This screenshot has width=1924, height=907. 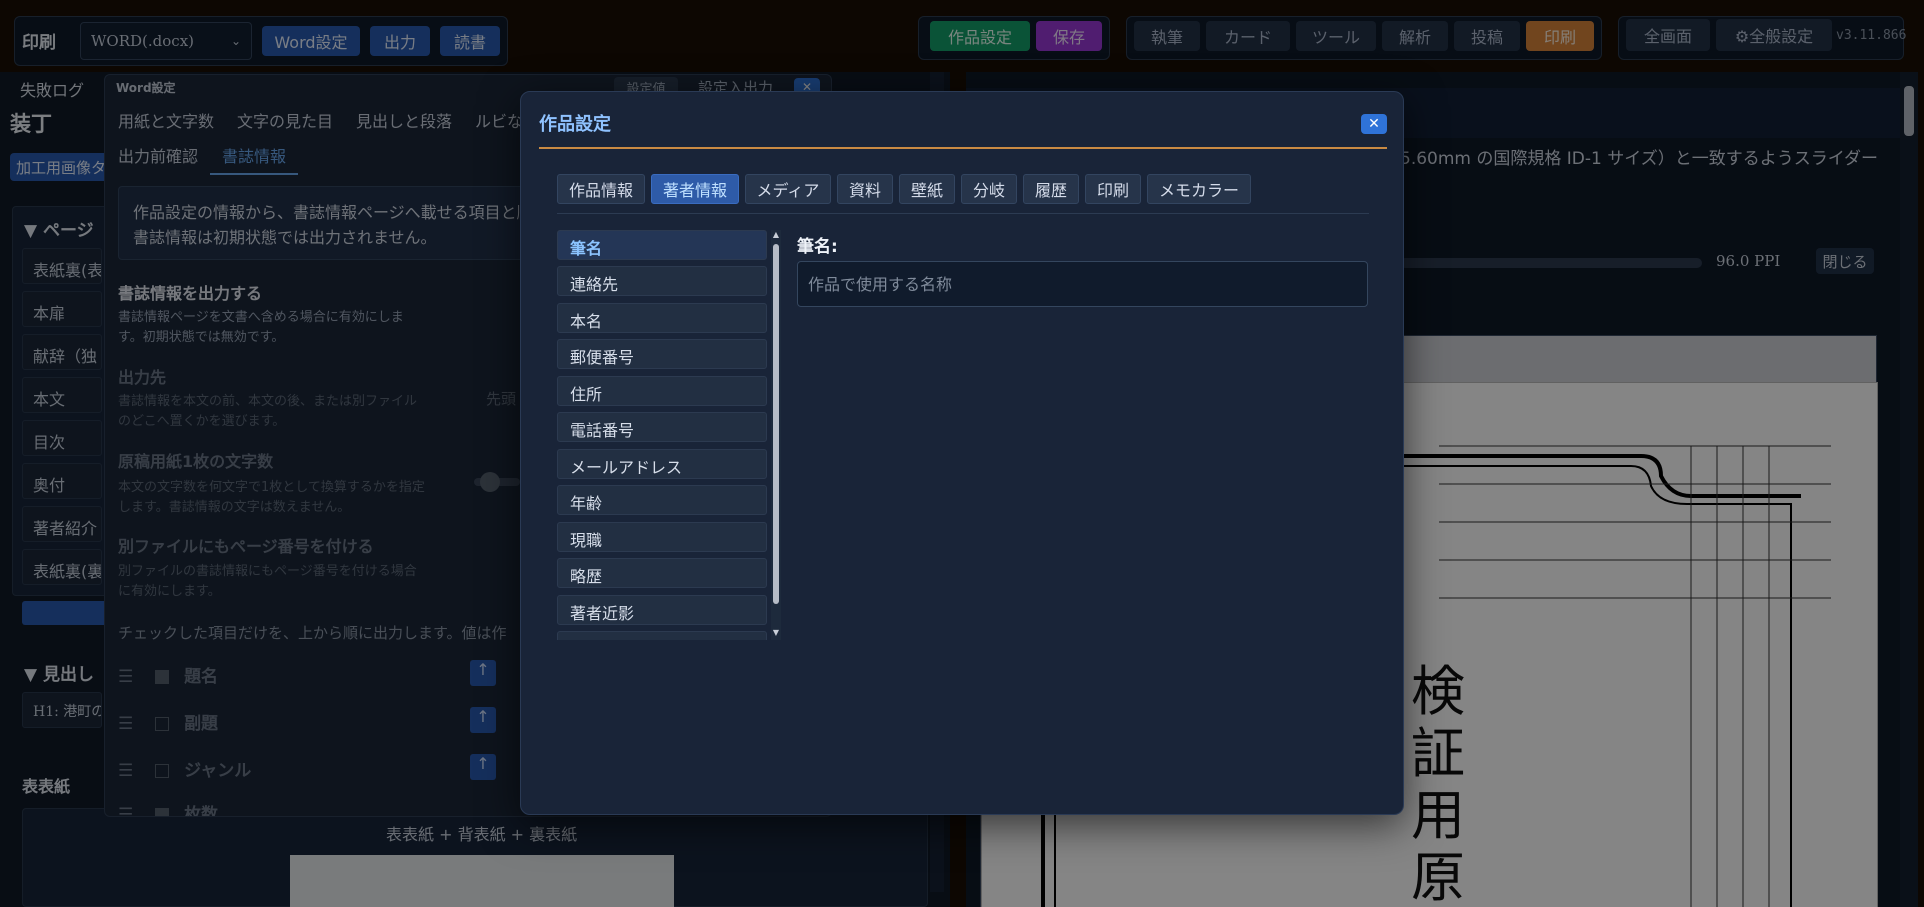 What do you see at coordinates (662, 500) in the screenshot?
I see `list-item-age: 年齢` at bounding box center [662, 500].